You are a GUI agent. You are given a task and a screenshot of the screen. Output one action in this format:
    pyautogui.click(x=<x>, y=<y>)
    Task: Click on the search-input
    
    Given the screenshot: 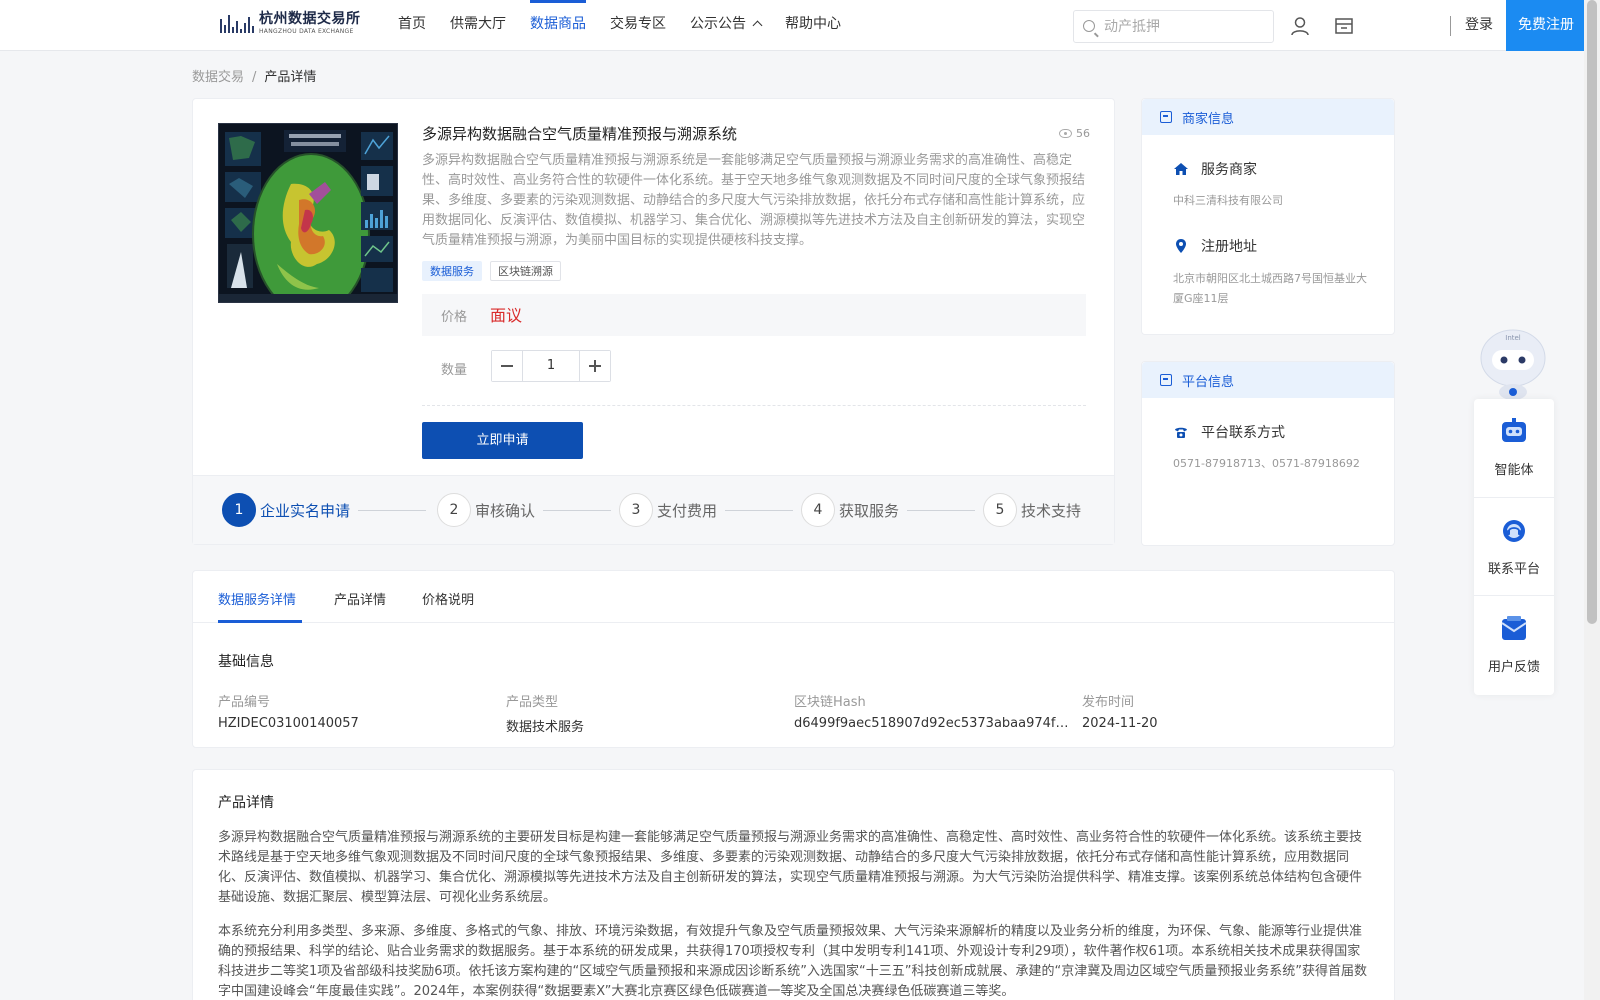 What is the action you would take?
    pyautogui.click(x=1184, y=27)
    